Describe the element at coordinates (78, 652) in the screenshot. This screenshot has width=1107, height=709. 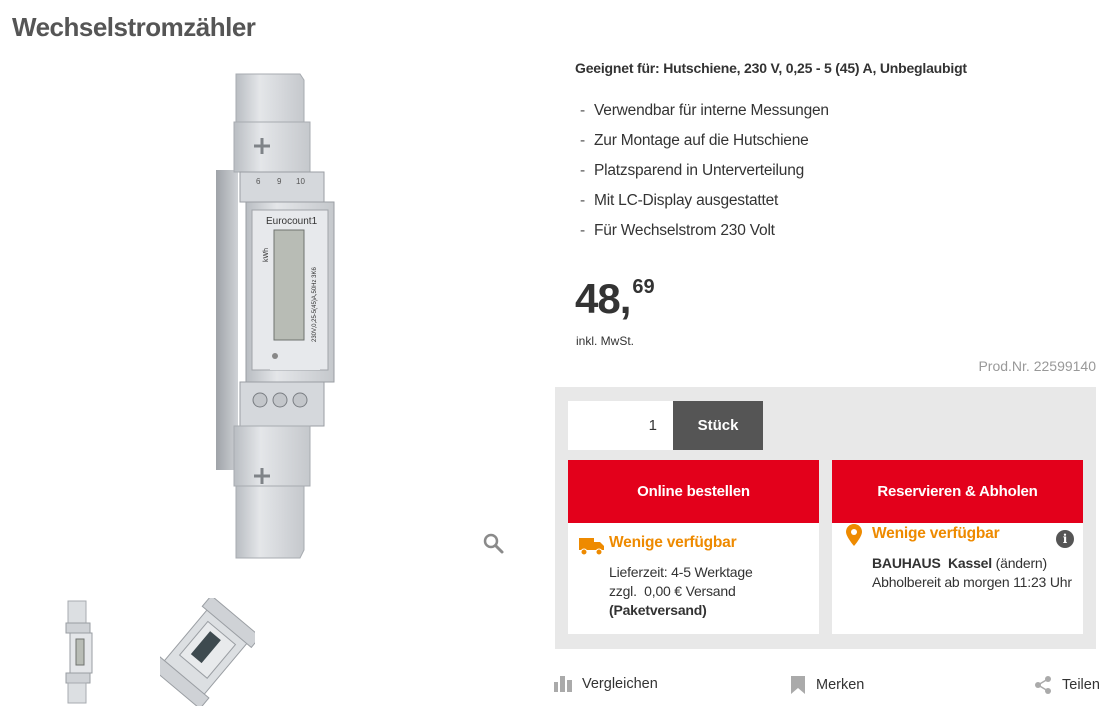
I see `thumbnail-front` at that location.